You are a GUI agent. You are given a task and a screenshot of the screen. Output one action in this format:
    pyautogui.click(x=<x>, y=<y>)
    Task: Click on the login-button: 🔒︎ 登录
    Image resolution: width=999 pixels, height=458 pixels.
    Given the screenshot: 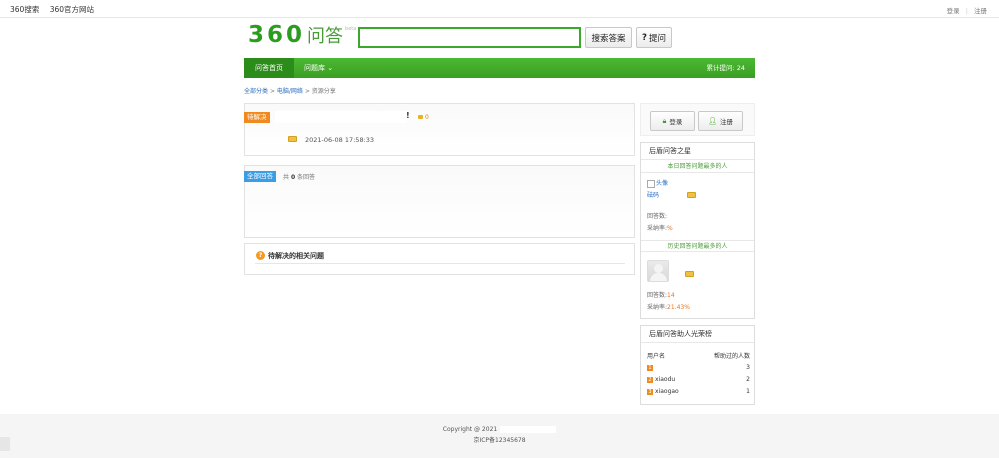 What is the action you would take?
    pyautogui.click(x=672, y=121)
    